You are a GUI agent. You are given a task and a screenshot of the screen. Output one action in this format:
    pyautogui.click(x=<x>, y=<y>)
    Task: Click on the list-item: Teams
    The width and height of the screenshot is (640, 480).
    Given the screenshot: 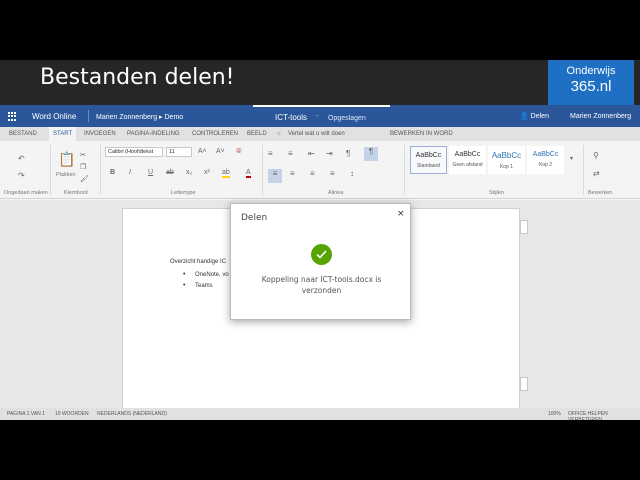 What is the action you would take?
    pyautogui.click(x=206, y=285)
    